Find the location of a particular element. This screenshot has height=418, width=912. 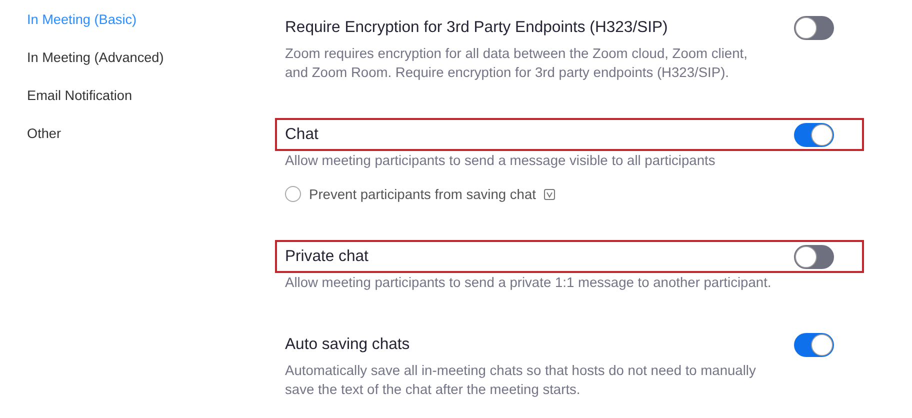

setting-description: Zoom requires encryption for all data between the Zoom cloud, Zoom client, and Zoom Room. Require encryption for 3rd party endpoints (H323/SIP). is located at coordinates (516, 63).